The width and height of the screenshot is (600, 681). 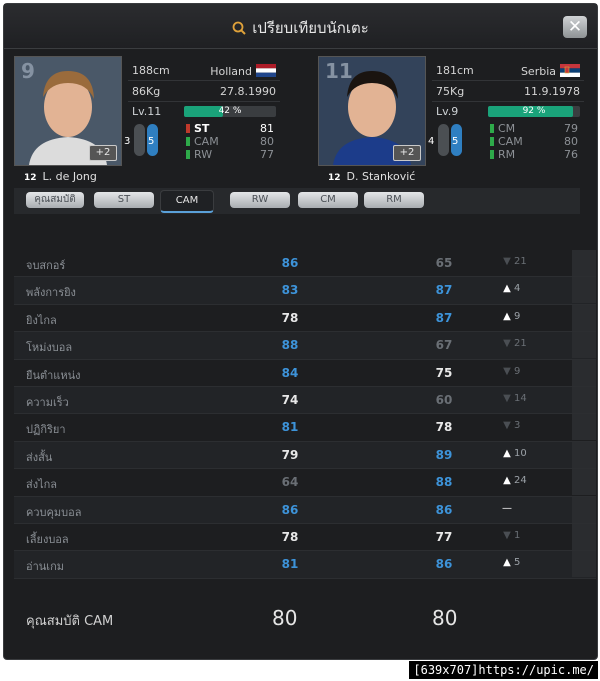 What do you see at coordinates (517, 426) in the screenshot?
I see `stat-diff-value: 3` at bounding box center [517, 426].